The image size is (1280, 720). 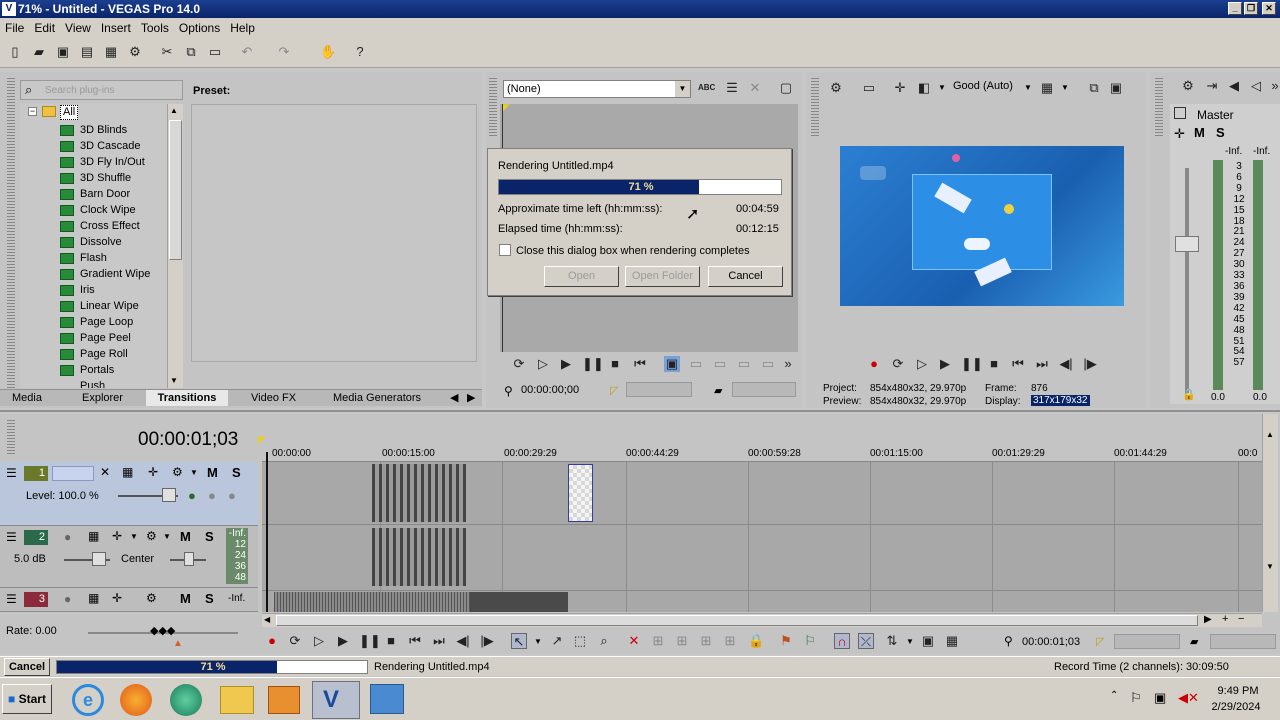 What do you see at coordinates (175, 246) in the screenshot?
I see `plugin-scrollbar: ▲ ▼` at bounding box center [175, 246].